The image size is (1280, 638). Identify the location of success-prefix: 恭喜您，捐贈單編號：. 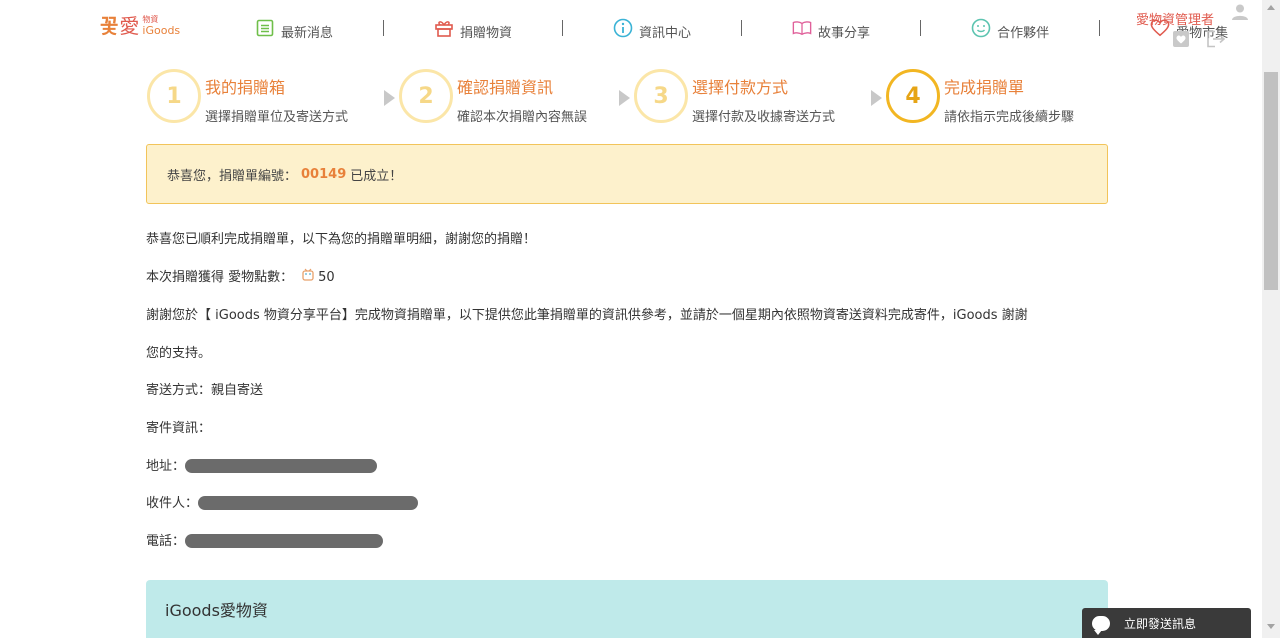
(232, 176).